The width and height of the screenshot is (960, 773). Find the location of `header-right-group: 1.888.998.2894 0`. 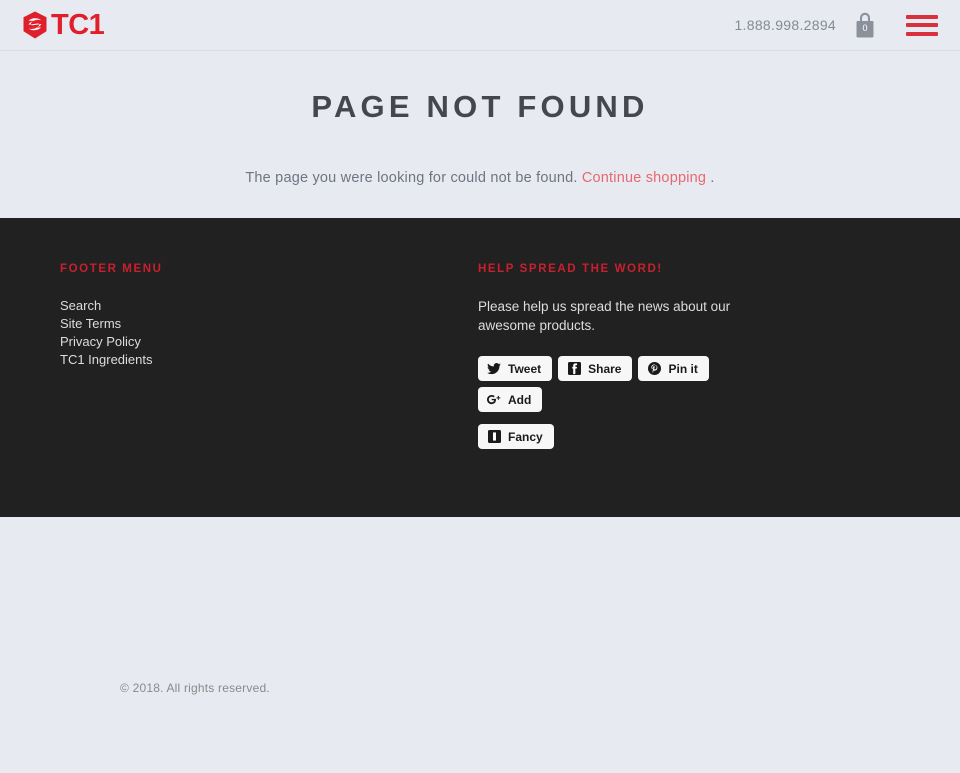

header-right-group: 1.888.998.2894 0 is located at coordinates (836, 25).